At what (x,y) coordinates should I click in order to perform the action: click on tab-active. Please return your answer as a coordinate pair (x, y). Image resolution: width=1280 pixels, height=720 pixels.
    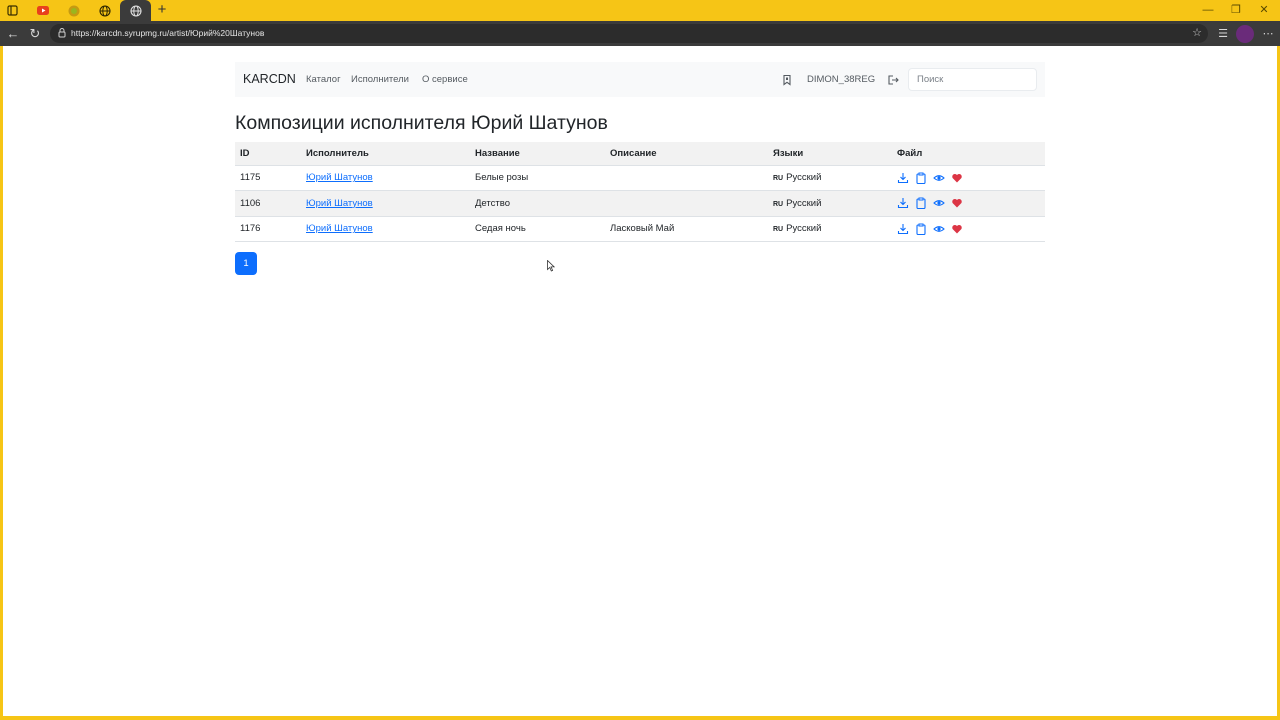
    Looking at the image, I should click on (135, 10).